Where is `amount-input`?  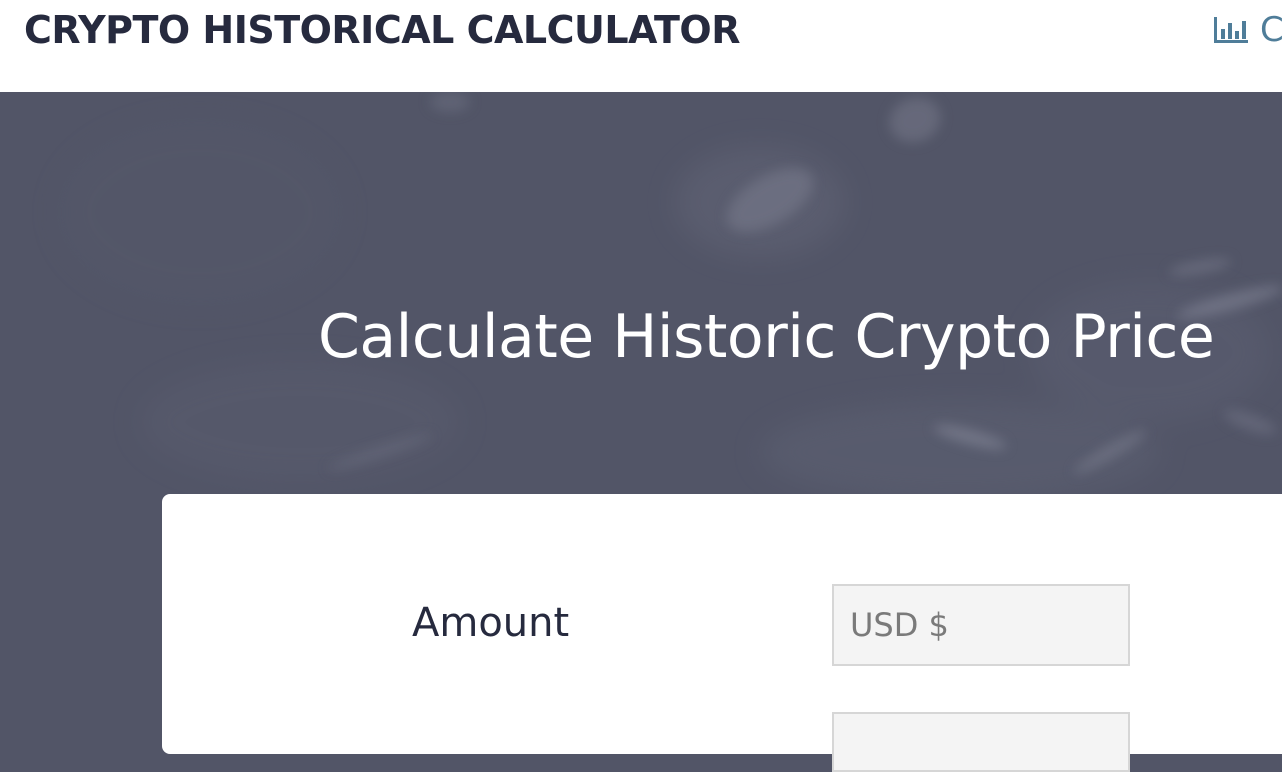
amount-input is located at coordinates (981, 625).